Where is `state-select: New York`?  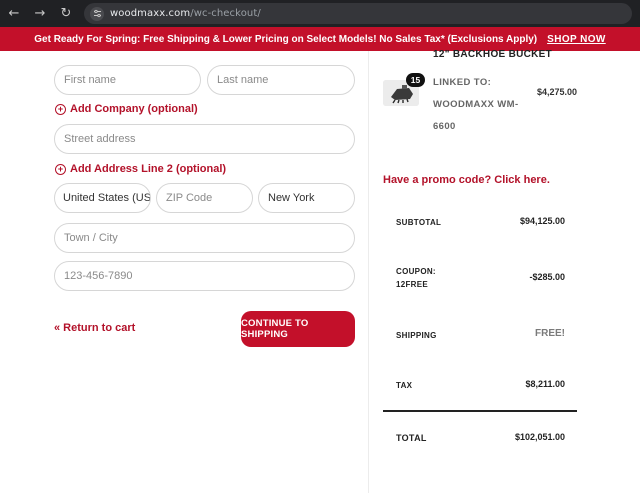
state-select: New York is located at coordinates (306, 198).